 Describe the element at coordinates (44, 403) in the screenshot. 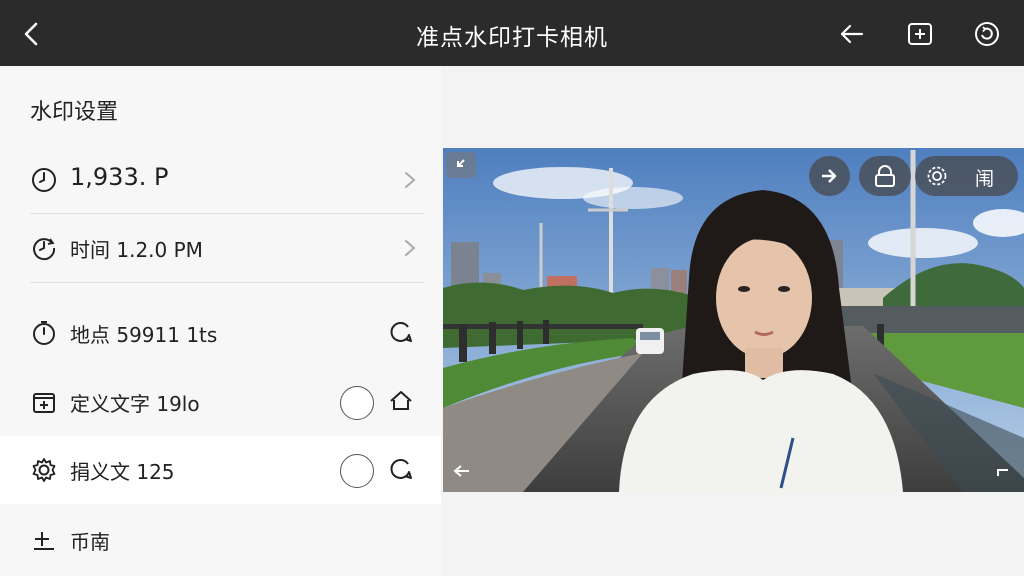

I see `box-plus-icon` at that location.